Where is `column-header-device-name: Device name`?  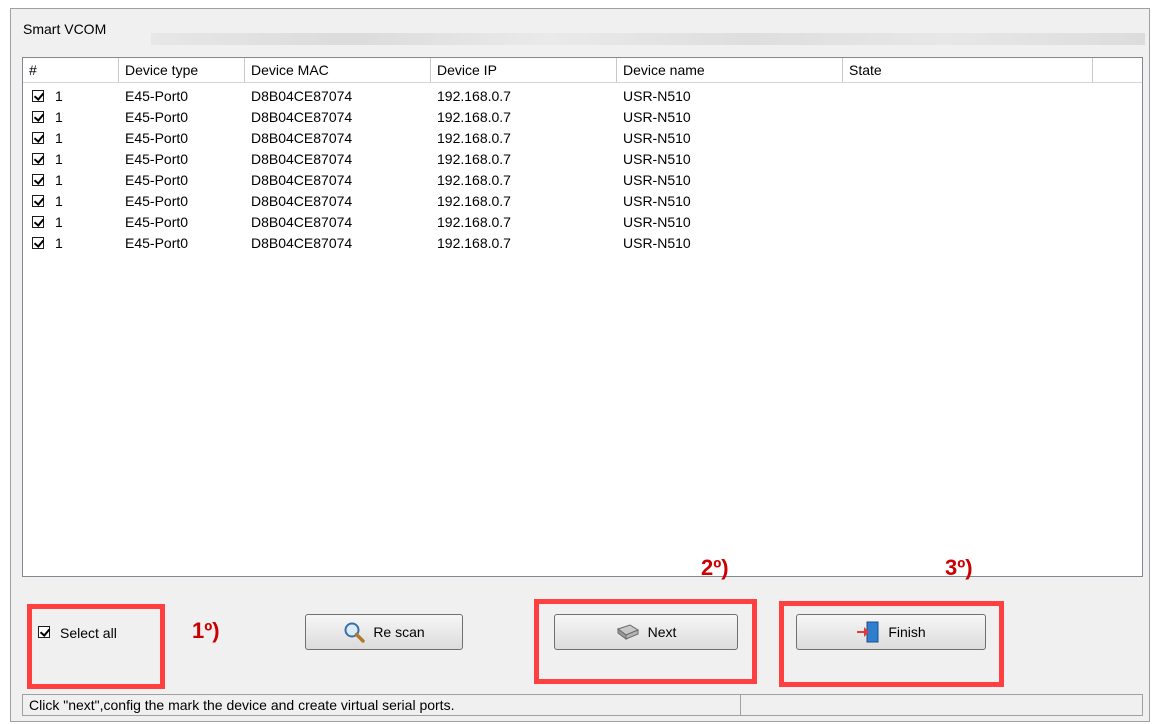
column-header-device-name: Device name is located at coordinates (730, 70).